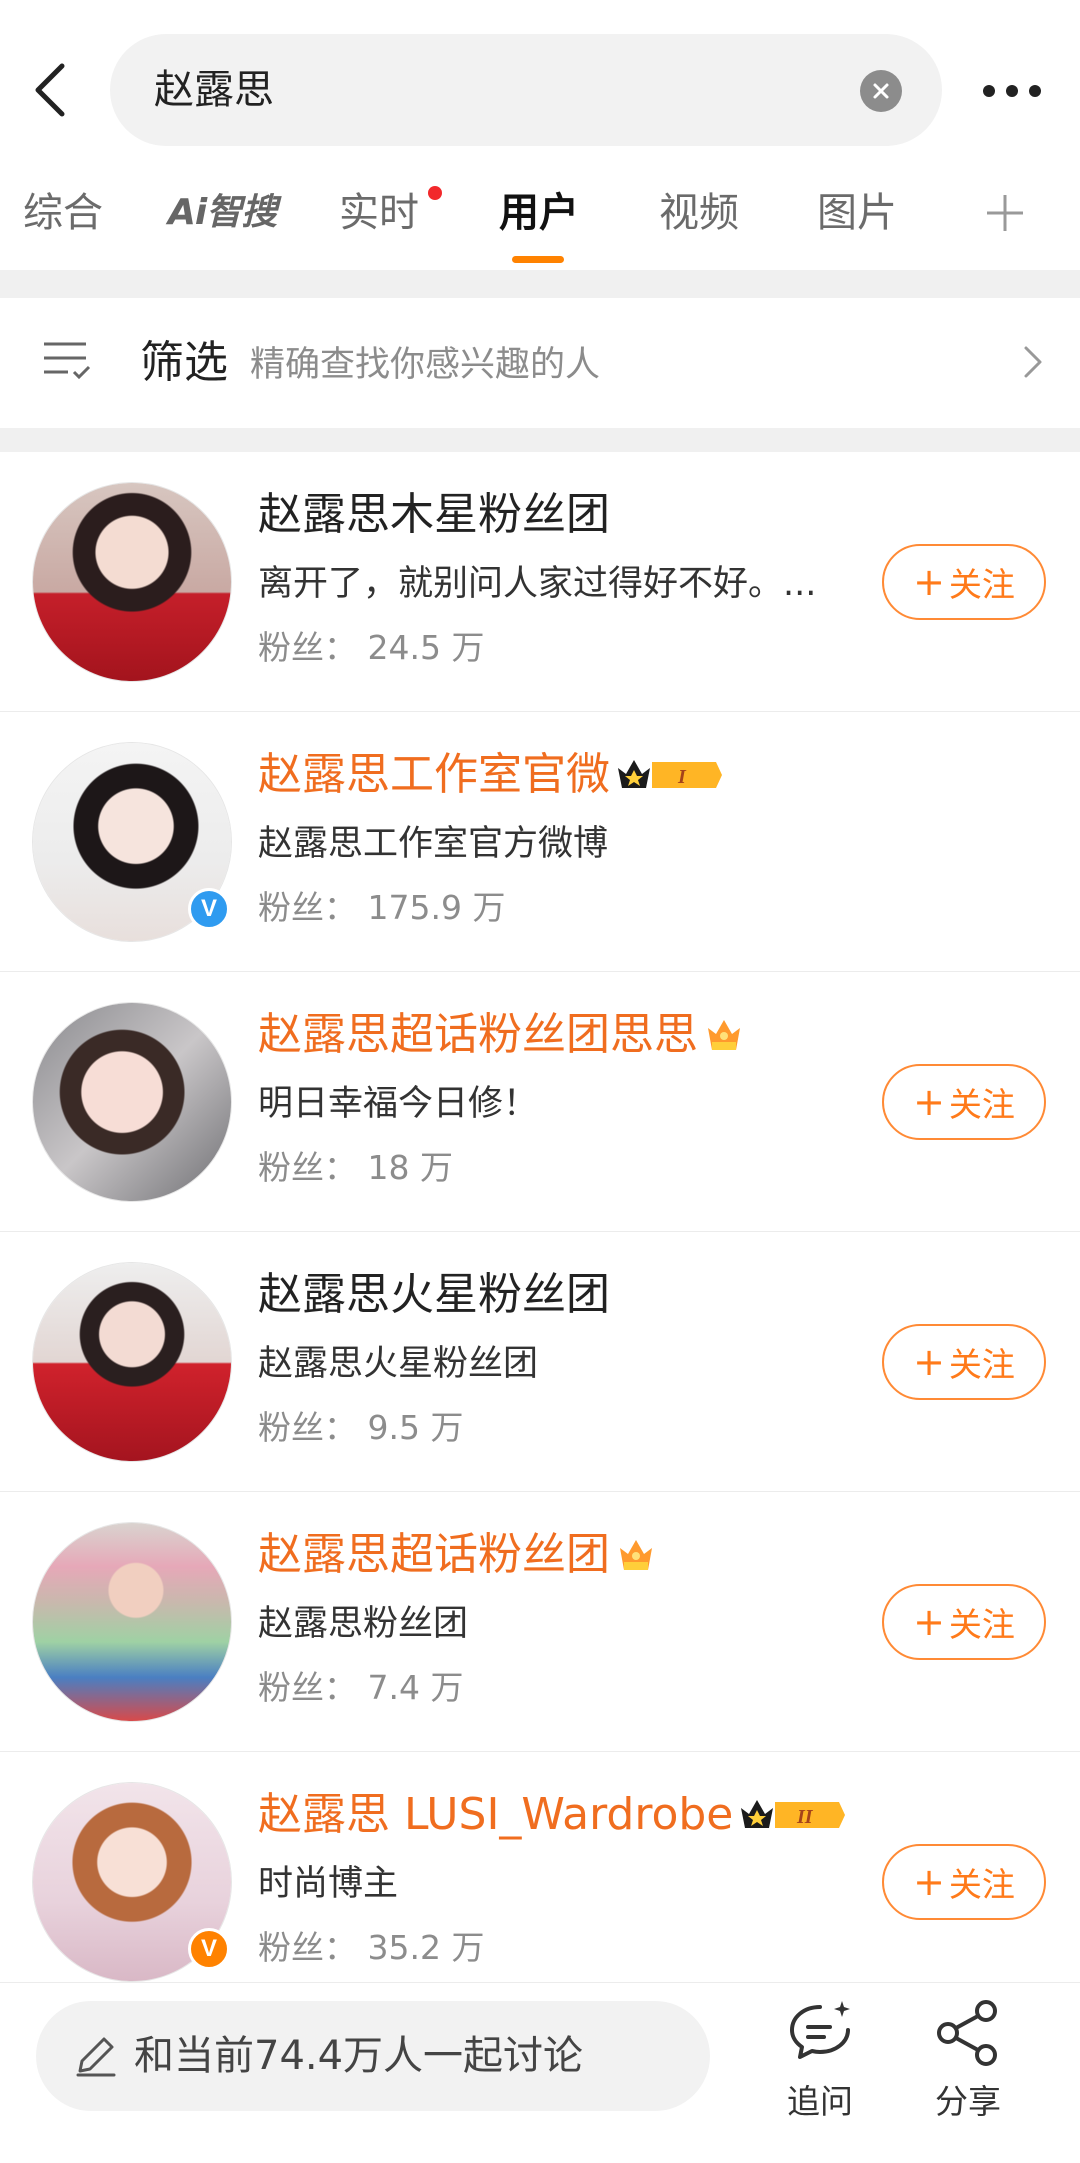 Image resolution: width=1080 pixels, height=2163 pixels. I want to click on user-name-text: 赵露思火星粉丝团, so click(434, 1294).